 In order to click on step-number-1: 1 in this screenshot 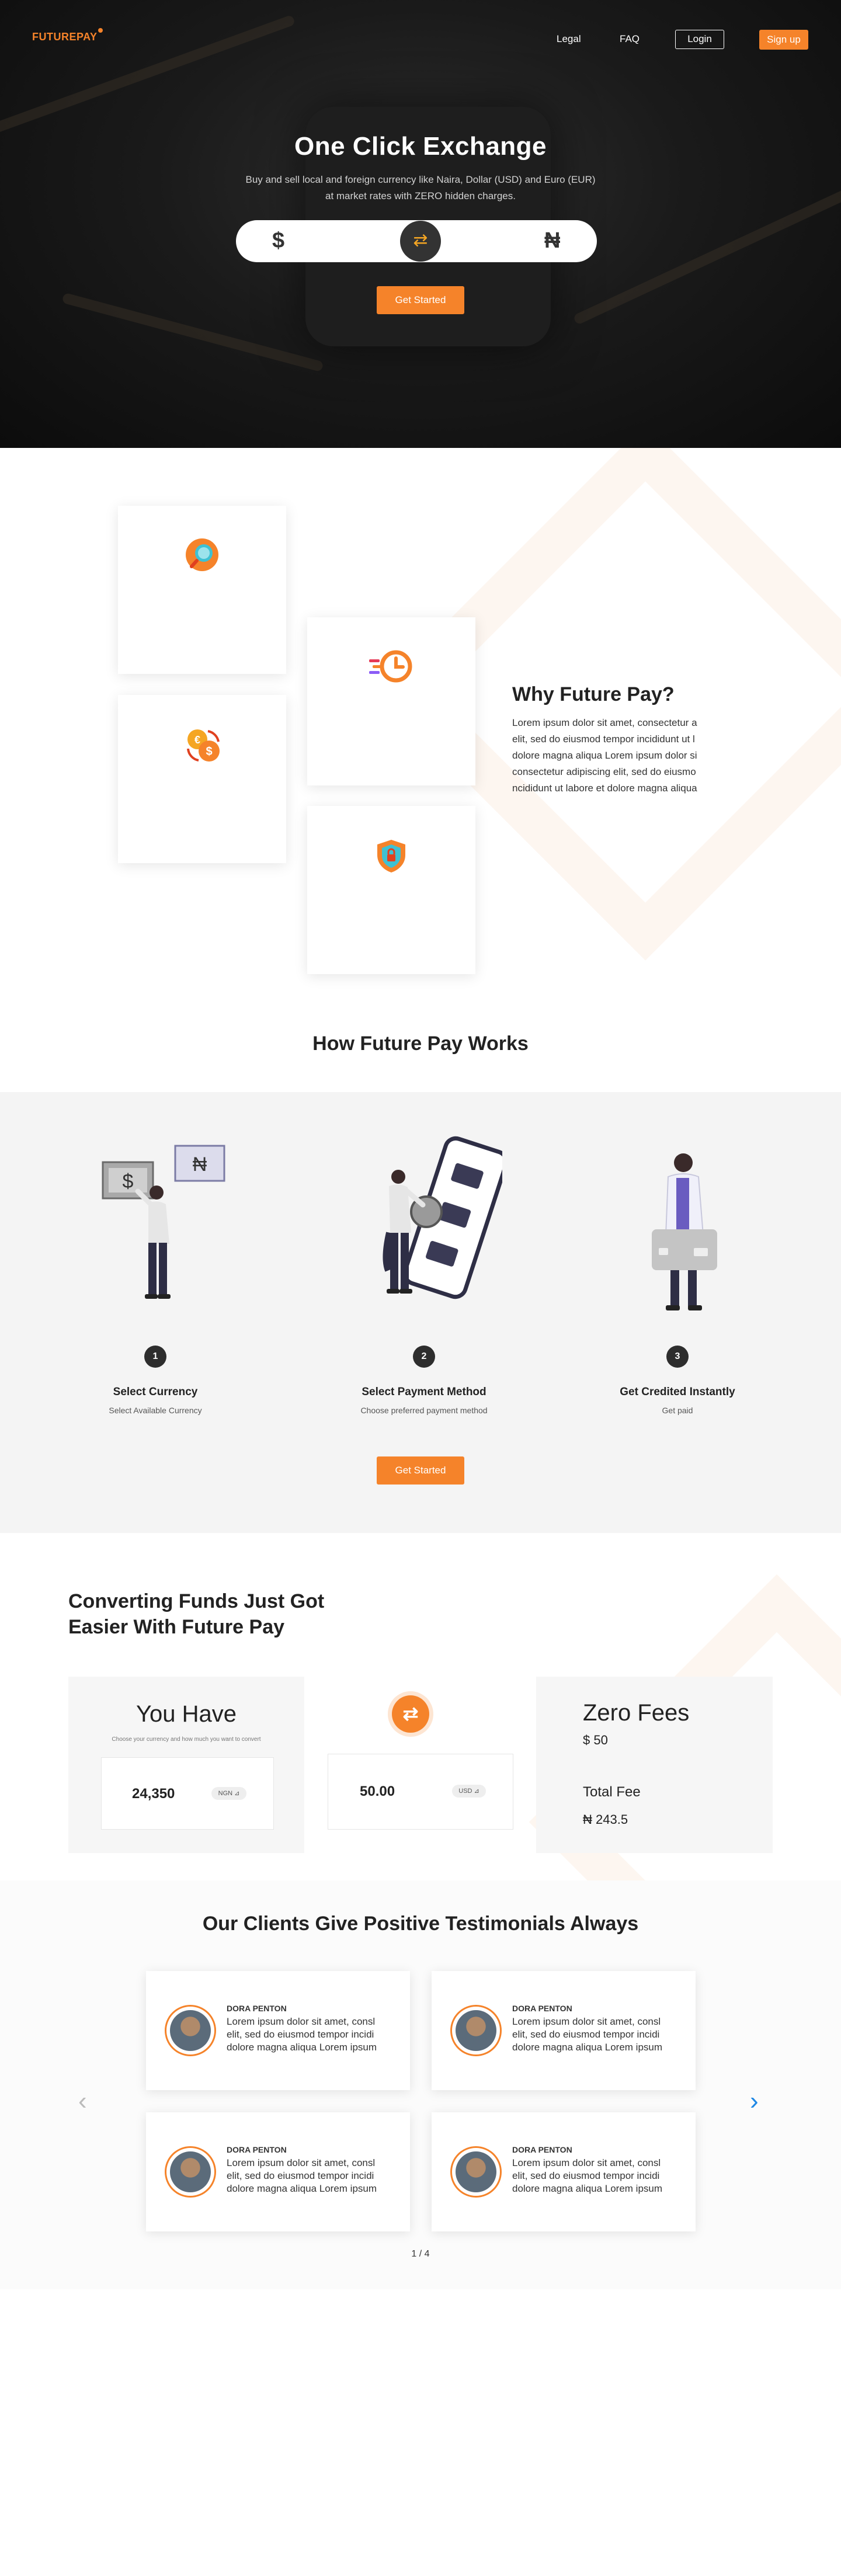, I will do `click(155, 1357)`.